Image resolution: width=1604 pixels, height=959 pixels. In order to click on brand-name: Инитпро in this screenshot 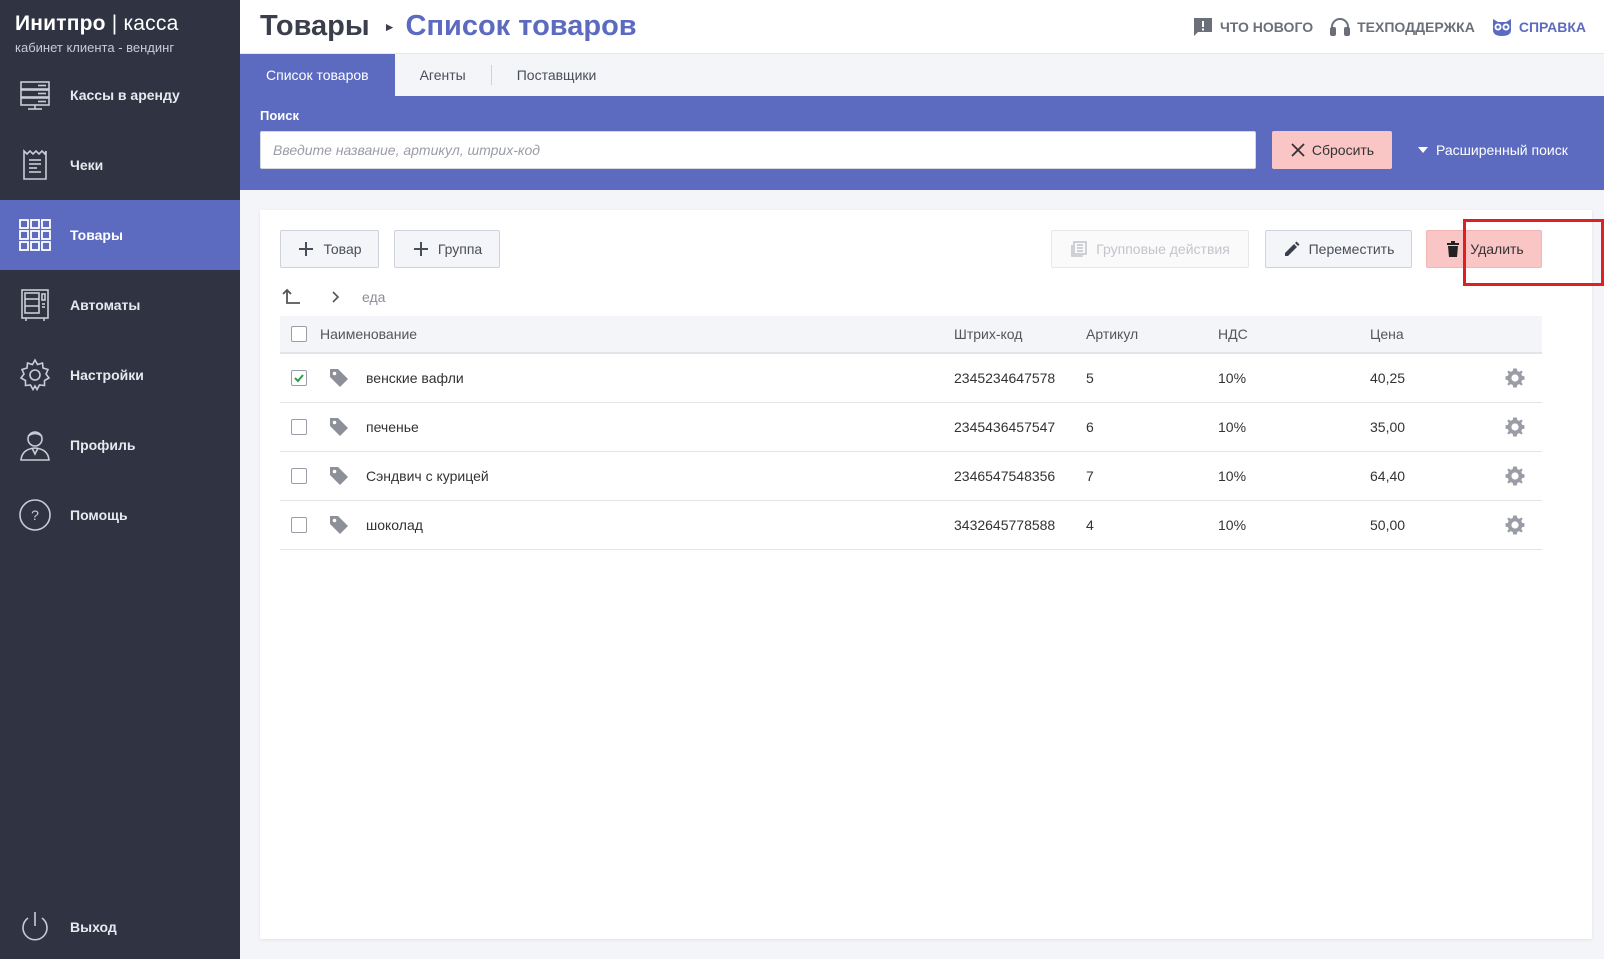, I will do `click(60, 23)`.